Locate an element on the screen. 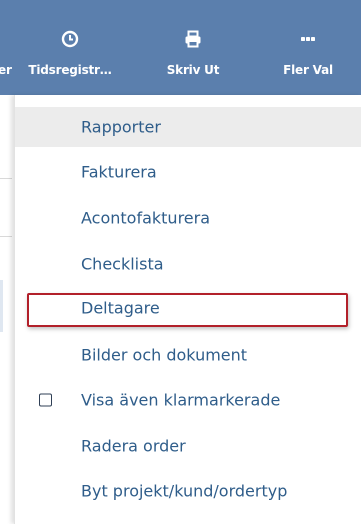 This screenshot has width=361, height=524. menu-item-label: Bilder och dokument is located at coordinates (164, 355).